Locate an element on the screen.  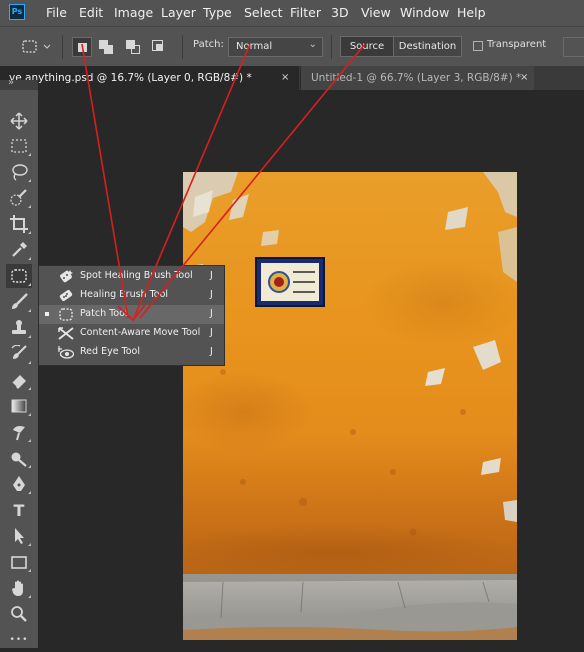
flyout-item-spot-healing-brush: Spot Healing Brush Tool J is located at coordinates (131, 276).